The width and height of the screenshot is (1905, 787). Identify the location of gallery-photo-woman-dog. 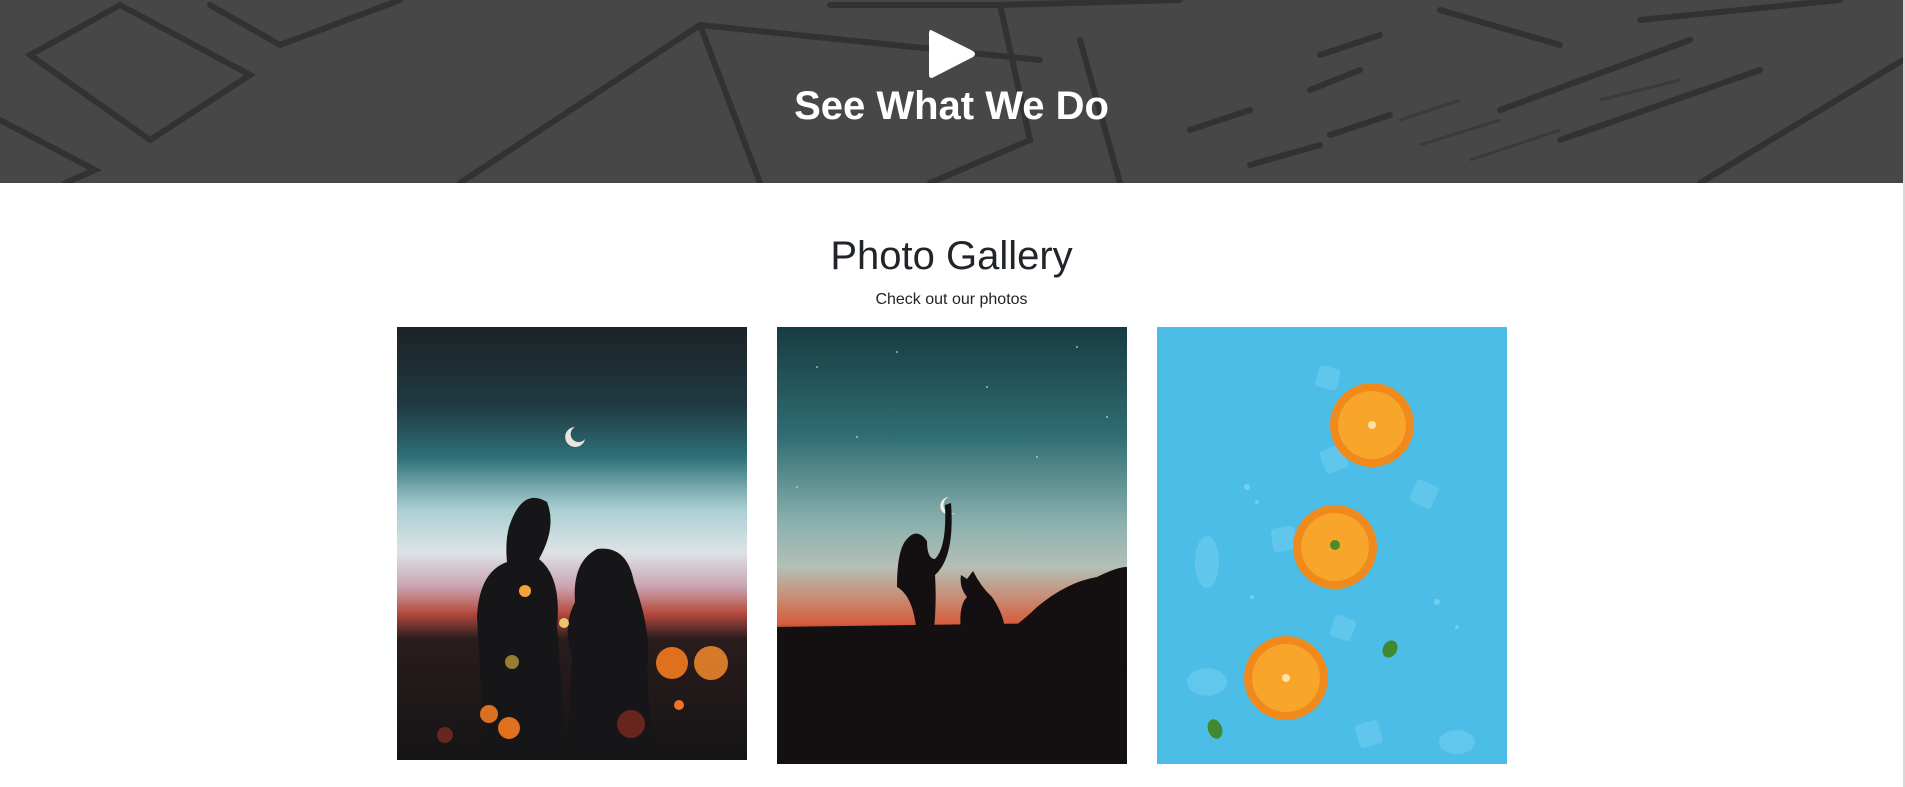
(952, 545).